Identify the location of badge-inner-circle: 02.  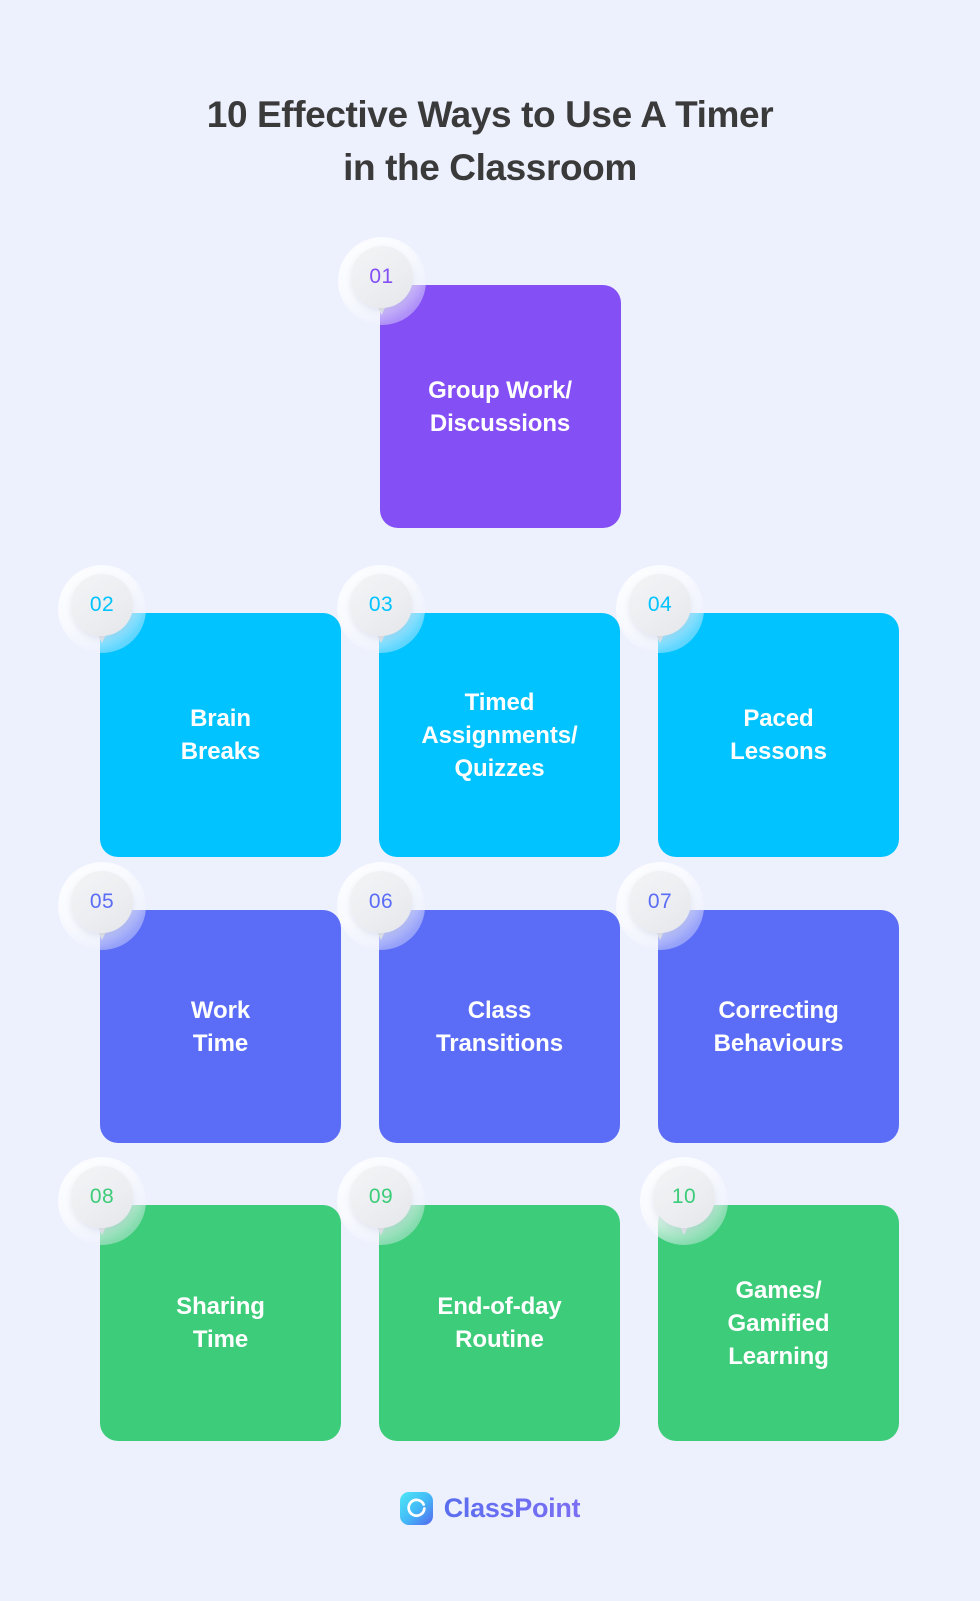
(102, 605).